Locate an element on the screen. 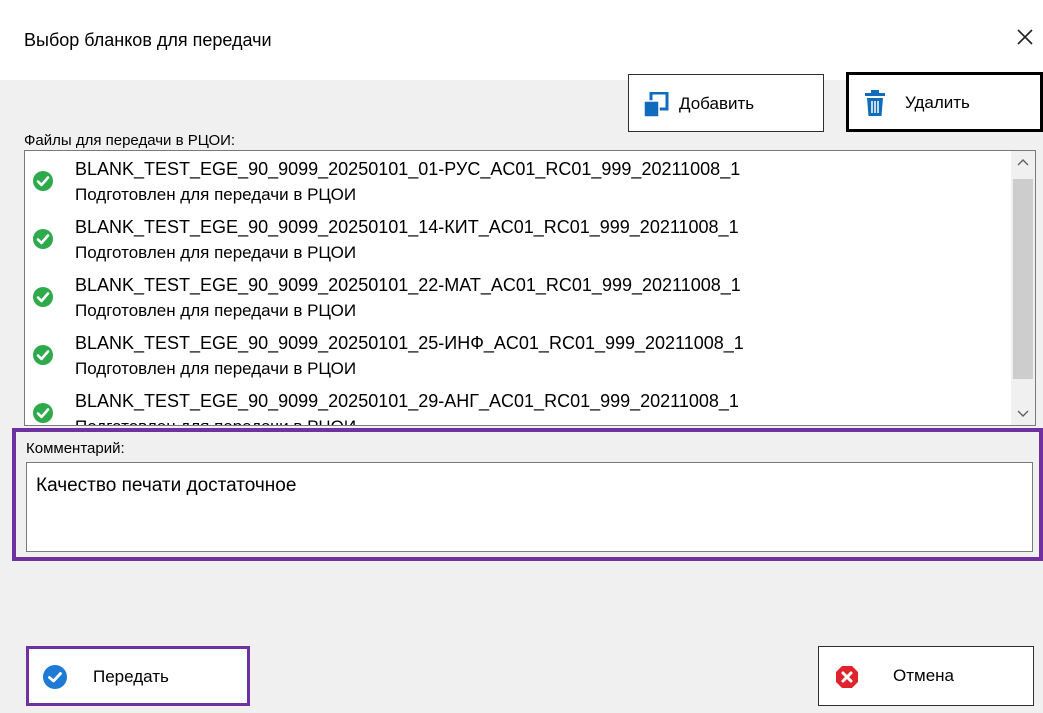 This screenshot has width=1043, height=713. delete-button: Удалить is located at coordinates (944, 102).